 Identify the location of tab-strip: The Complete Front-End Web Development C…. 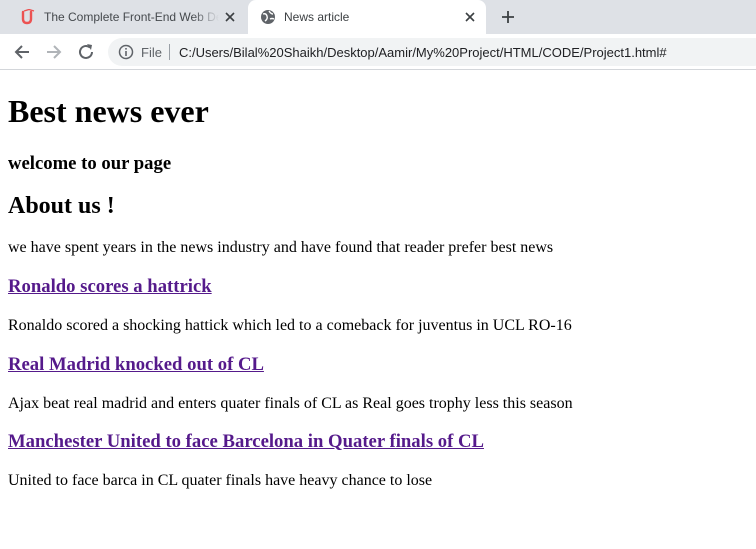
(378, 17).